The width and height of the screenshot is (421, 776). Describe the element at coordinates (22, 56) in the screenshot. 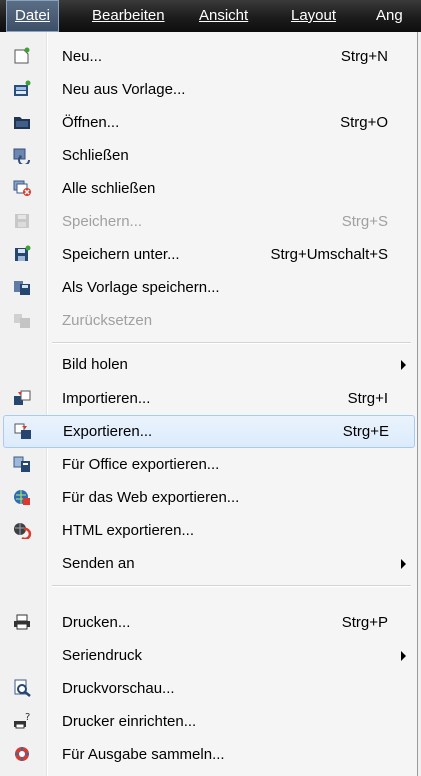

I see `new-file-icon` at that location.